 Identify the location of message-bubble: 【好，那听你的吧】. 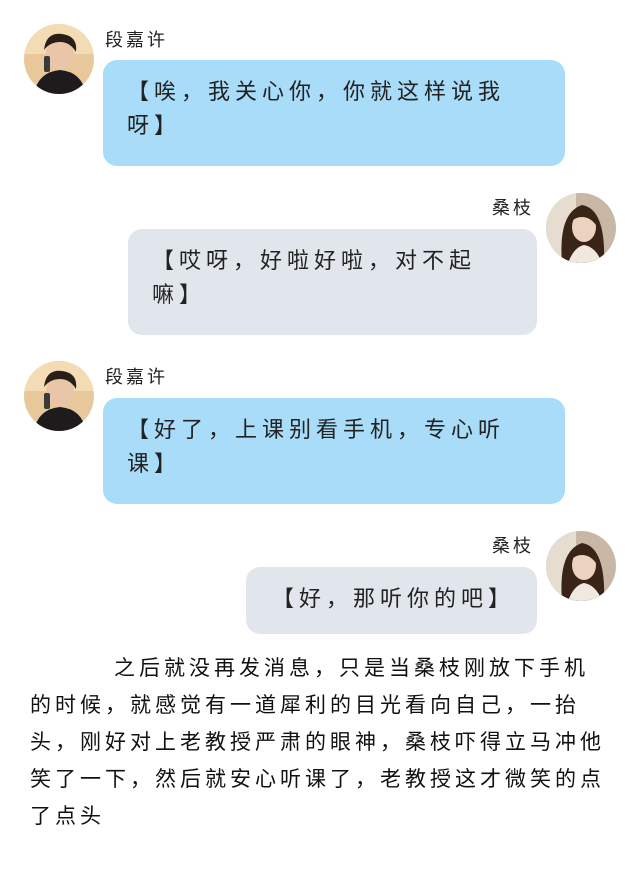
(391, 600).